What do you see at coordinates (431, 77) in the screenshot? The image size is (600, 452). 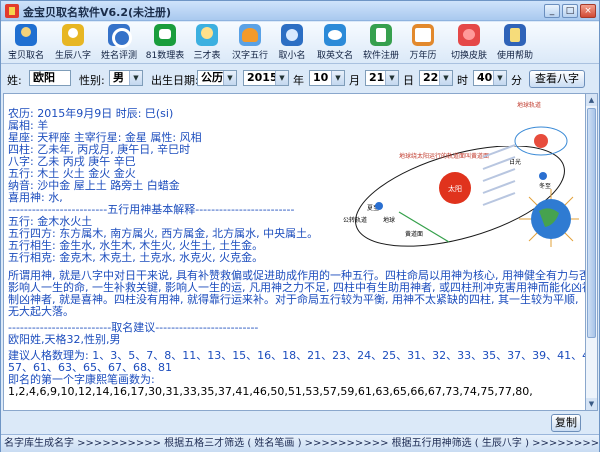 I see `hour-value: 22` at bounding box center [431, 77].